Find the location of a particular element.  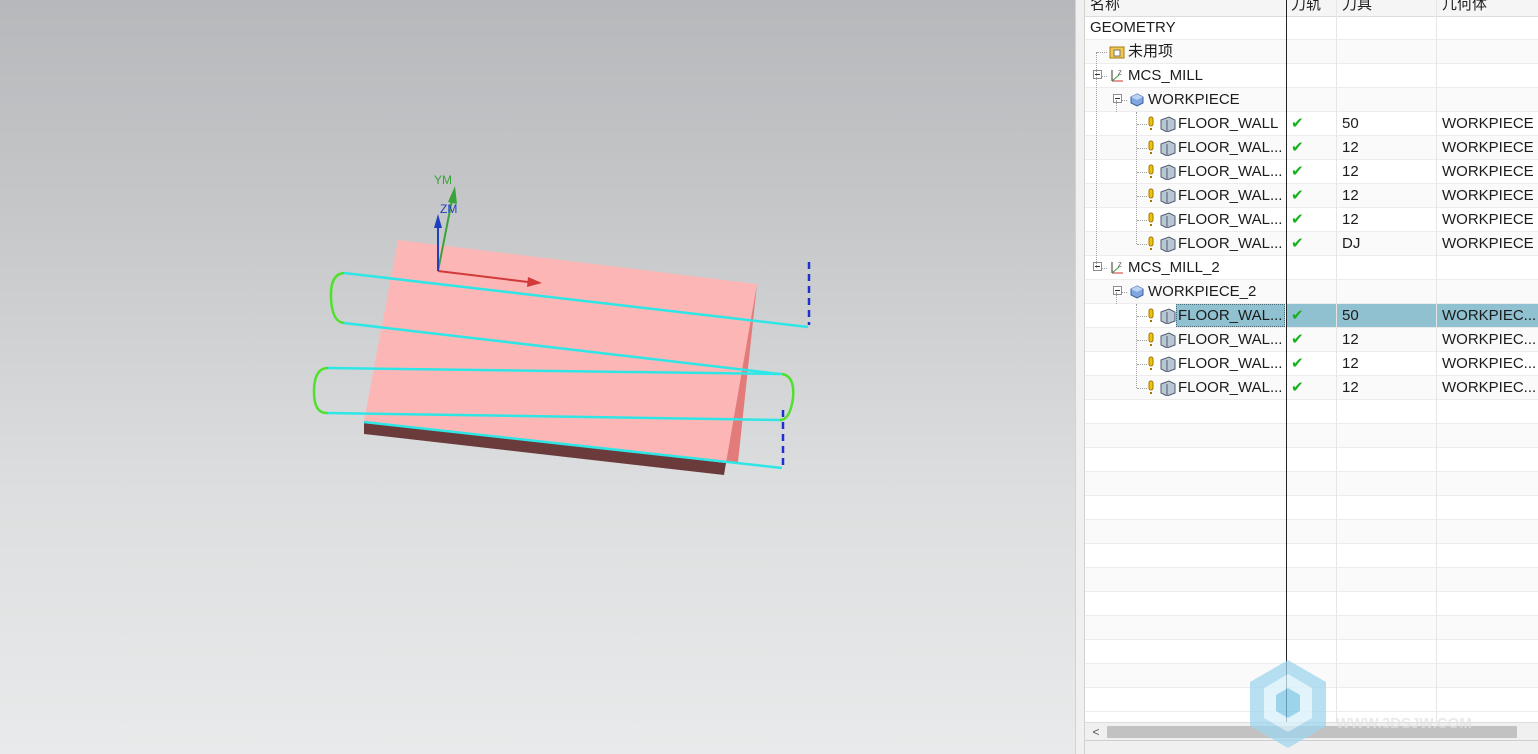

row-name: WORKPIECE_2 is located at coordinates (1202, 291).